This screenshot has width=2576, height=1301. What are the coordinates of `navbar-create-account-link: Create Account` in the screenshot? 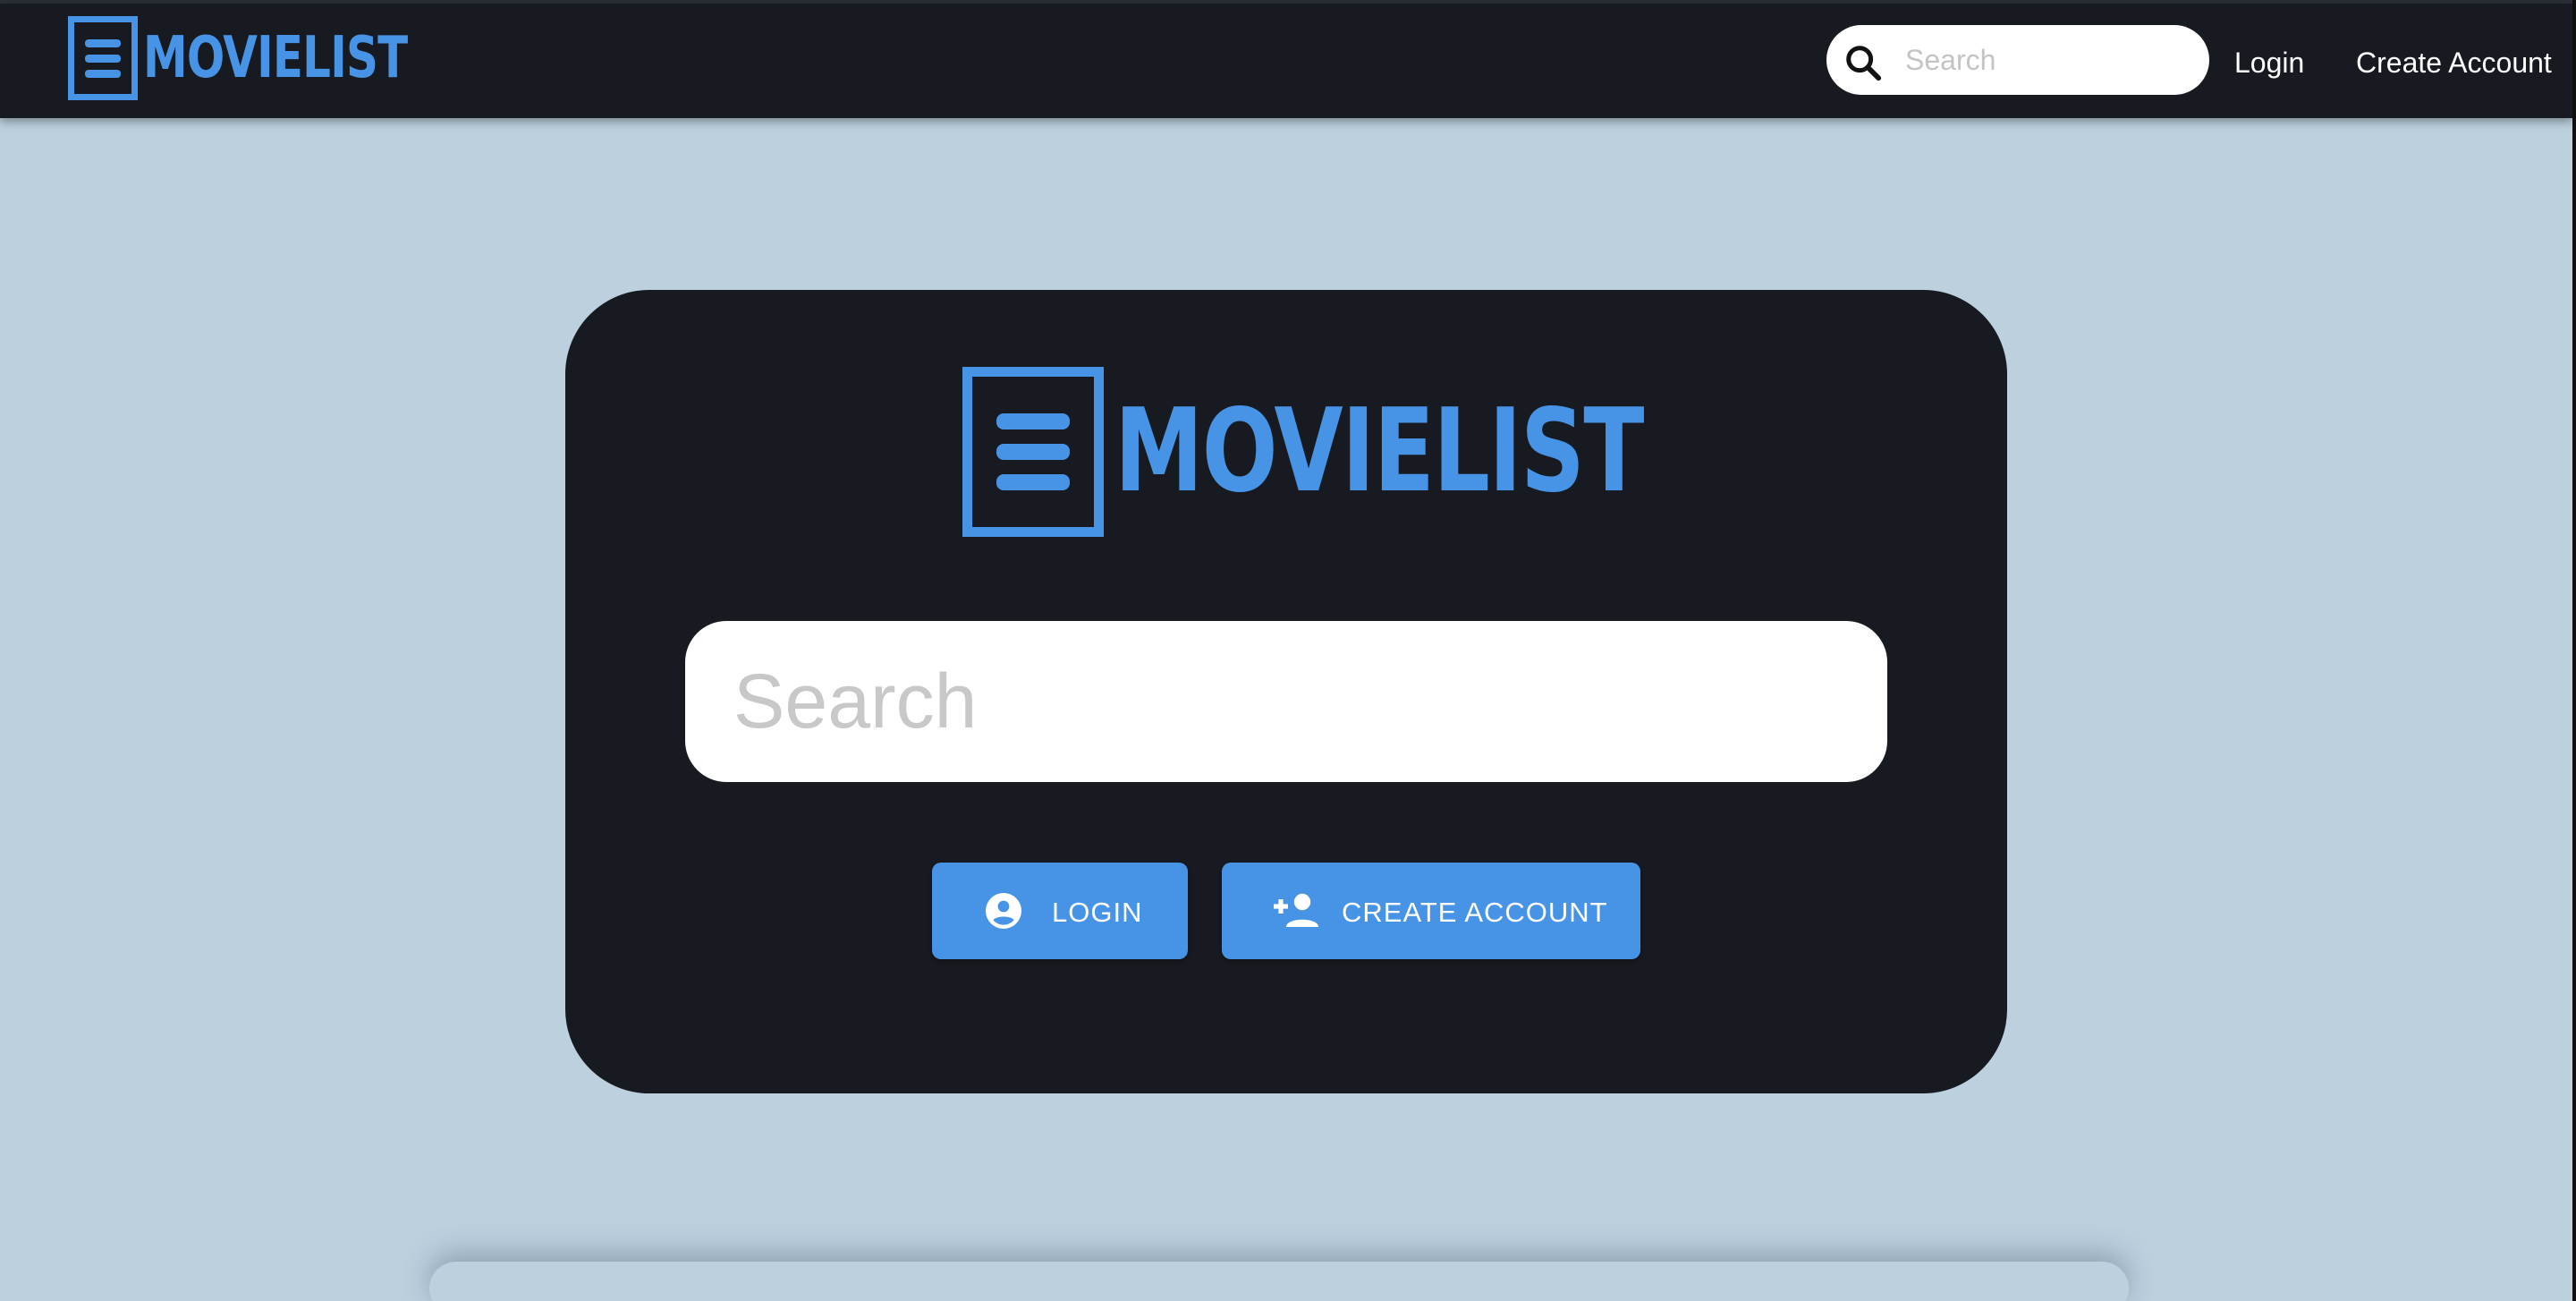 It's located at (2454, 63).